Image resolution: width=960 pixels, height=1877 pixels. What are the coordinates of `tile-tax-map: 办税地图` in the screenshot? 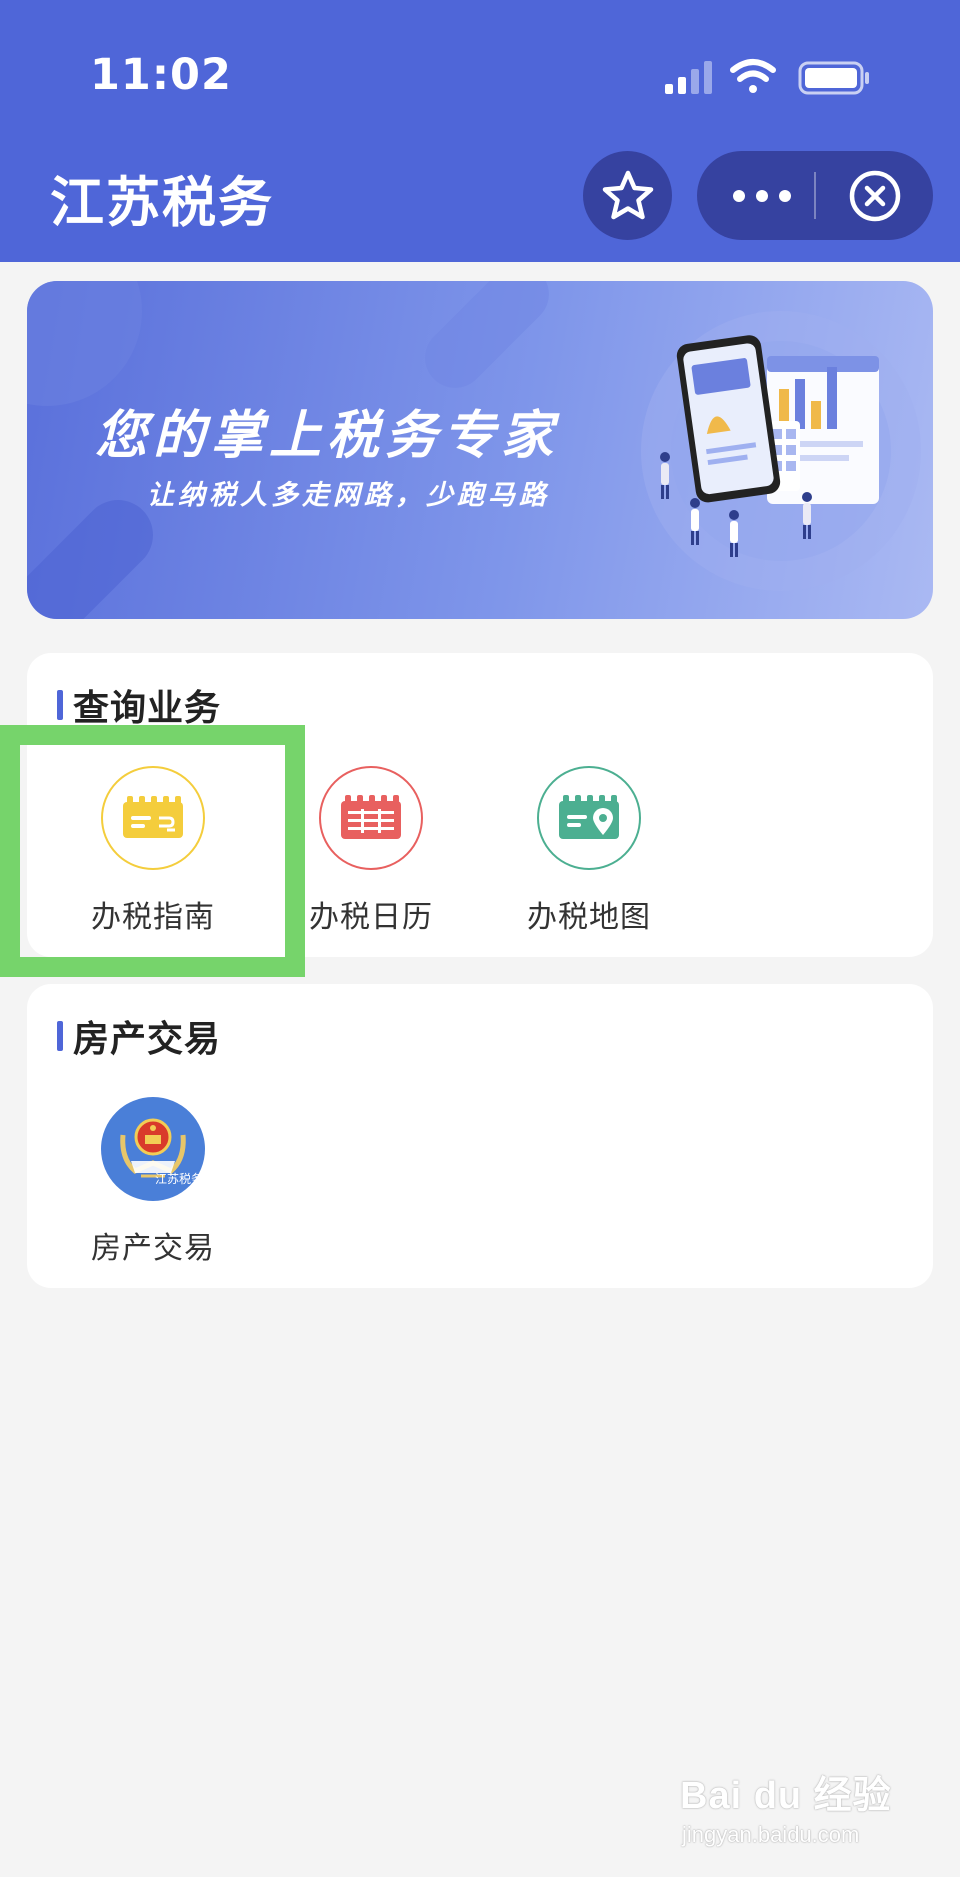 It's located at (589, 856).